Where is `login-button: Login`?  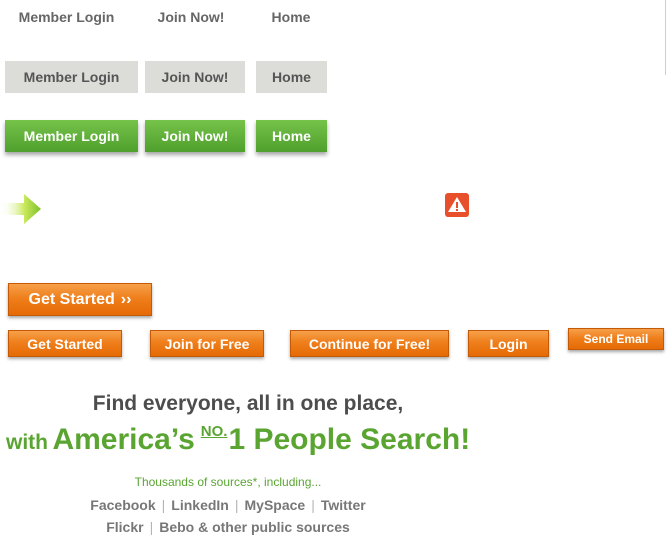
login-button: Login is located at coordinates (508, 343).